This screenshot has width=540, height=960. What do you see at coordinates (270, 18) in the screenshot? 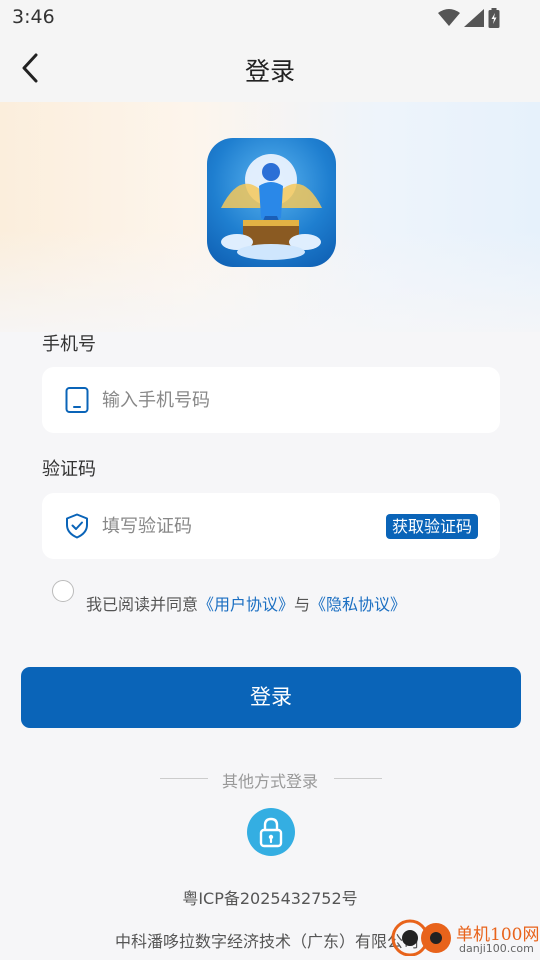
I see `status-bar: 3:46` at bounding box center [270, 18].